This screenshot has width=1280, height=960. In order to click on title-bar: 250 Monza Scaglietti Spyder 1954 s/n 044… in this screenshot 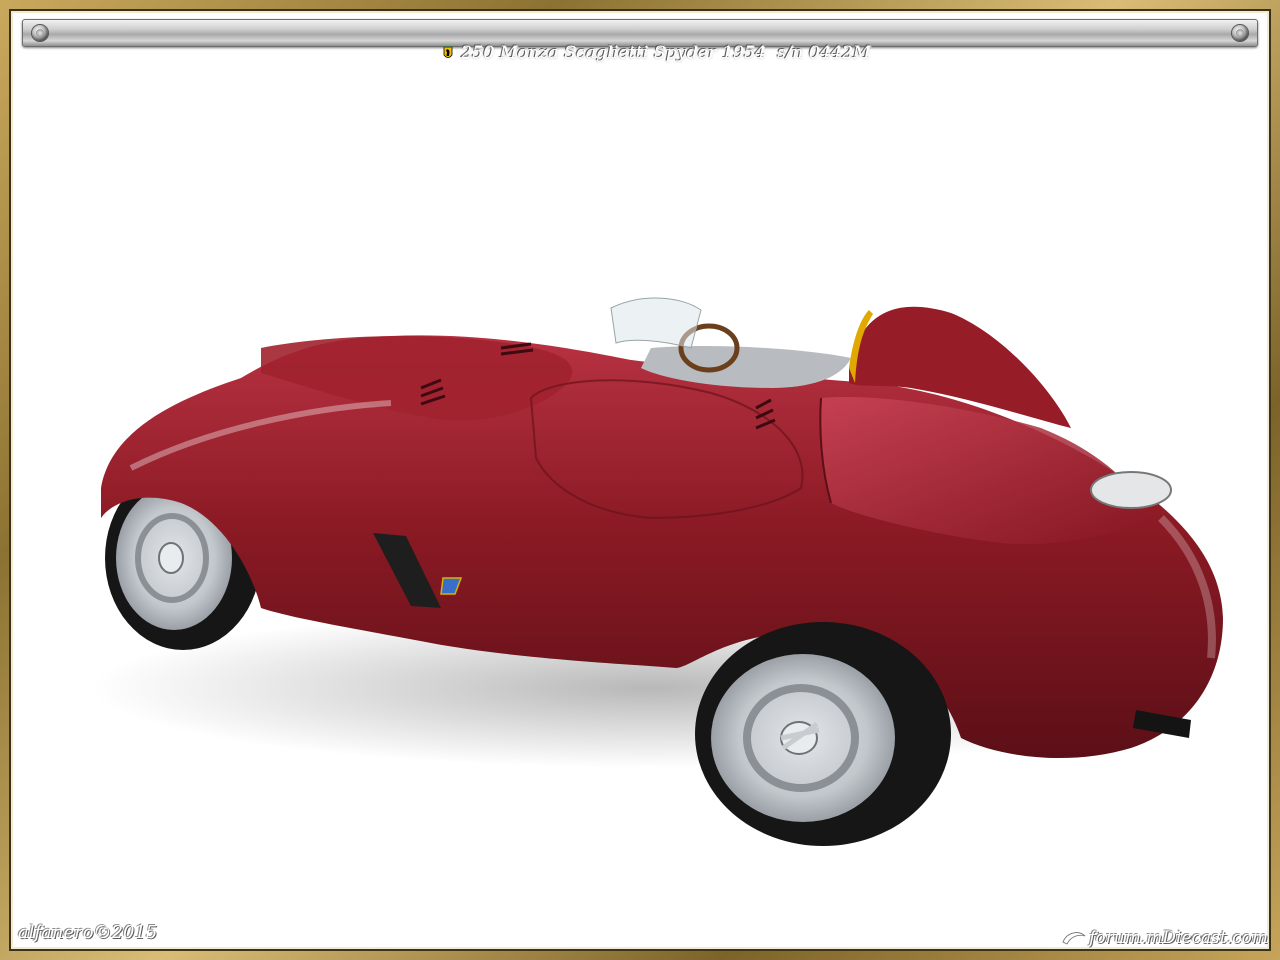, I will do `click(640, 41)`.